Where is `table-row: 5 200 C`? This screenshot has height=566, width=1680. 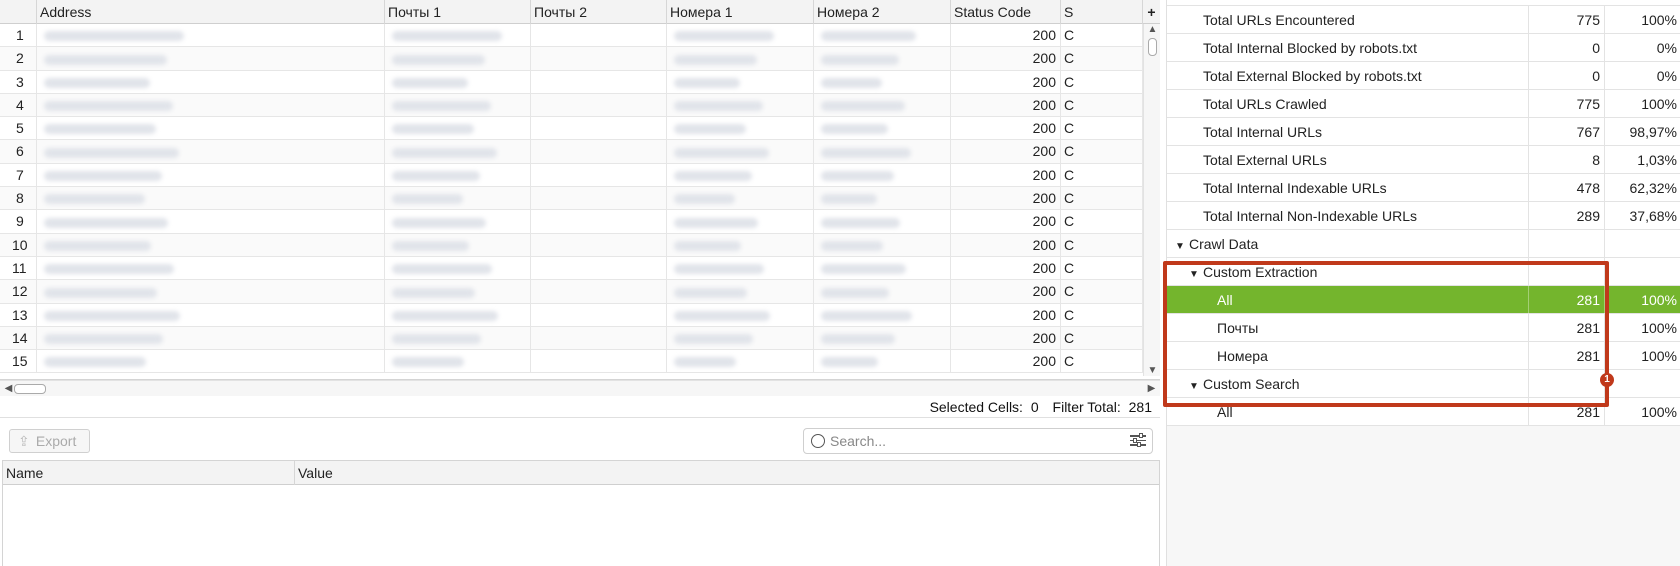
table-row: 5 200 C is located at coordinates (571, 129).